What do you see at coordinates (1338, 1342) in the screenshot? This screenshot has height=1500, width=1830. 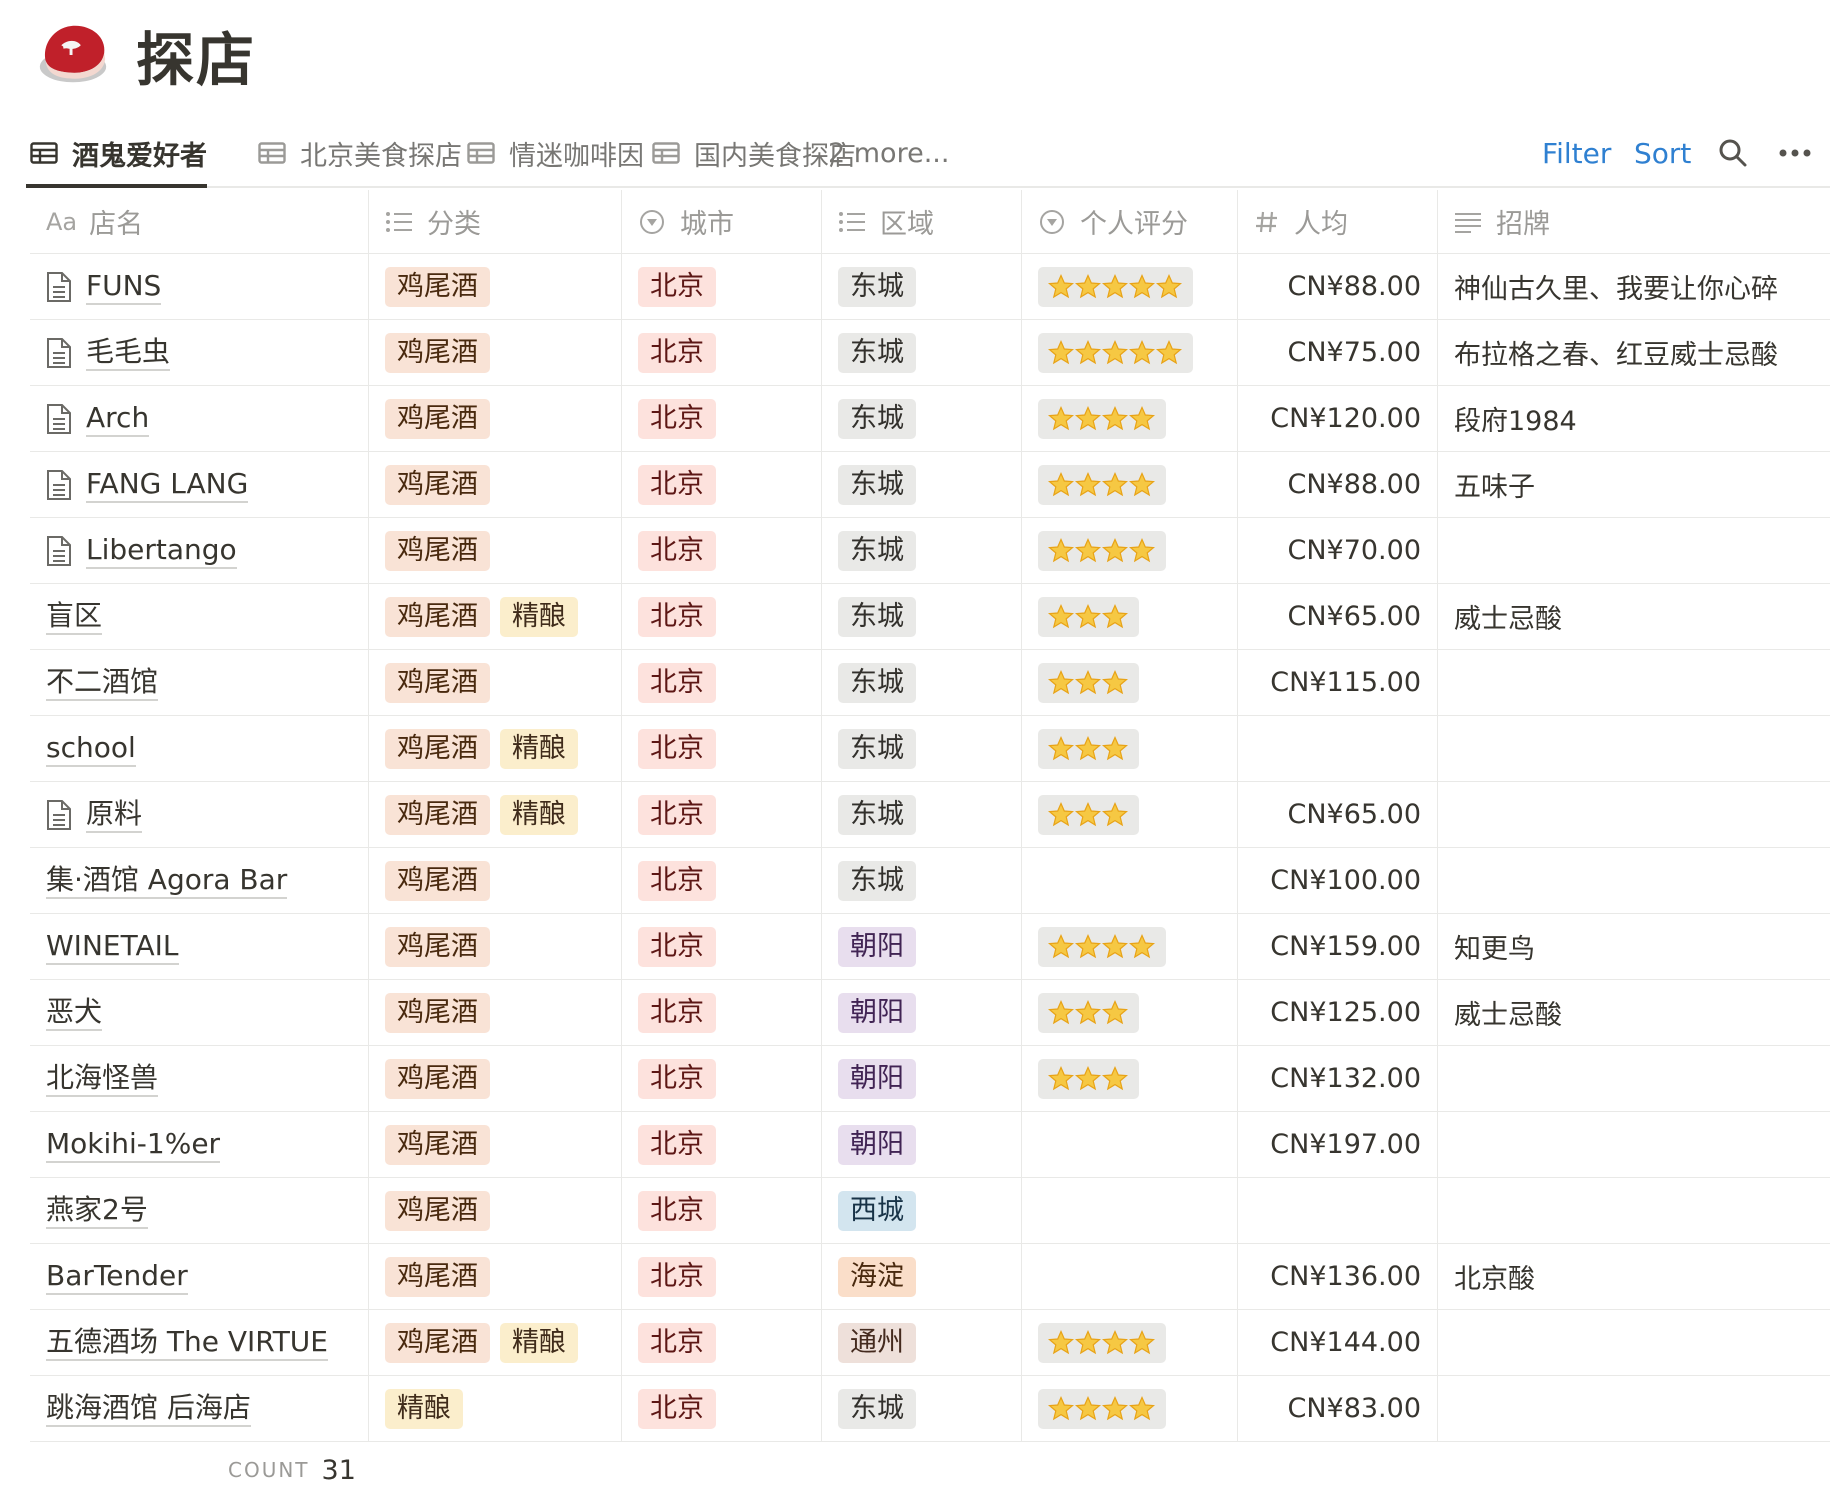 I see `price-cell: CN¥144.00` at bounding box center [1338, 1342].